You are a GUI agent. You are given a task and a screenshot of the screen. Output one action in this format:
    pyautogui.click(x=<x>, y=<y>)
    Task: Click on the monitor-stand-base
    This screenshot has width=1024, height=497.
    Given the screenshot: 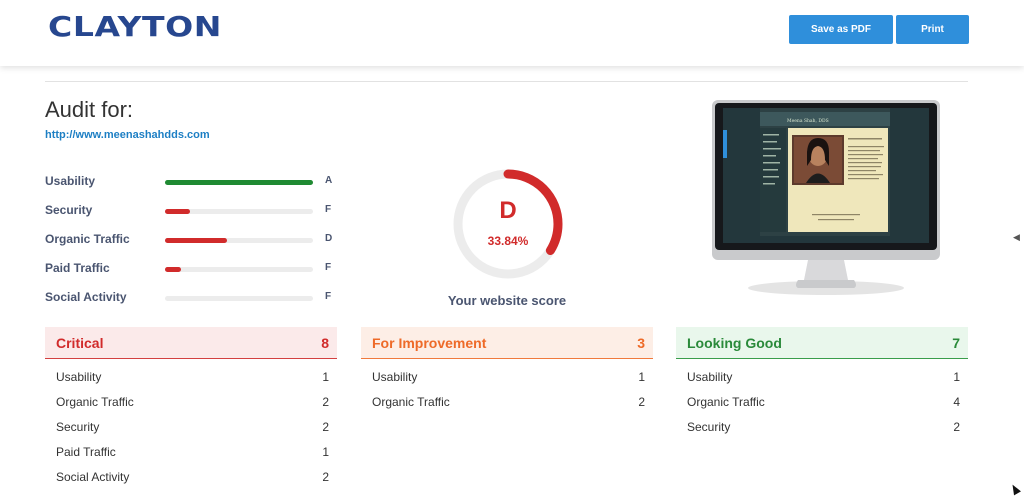 What is the action you would take?
    pyautogui.click(x=826, y=284)
    